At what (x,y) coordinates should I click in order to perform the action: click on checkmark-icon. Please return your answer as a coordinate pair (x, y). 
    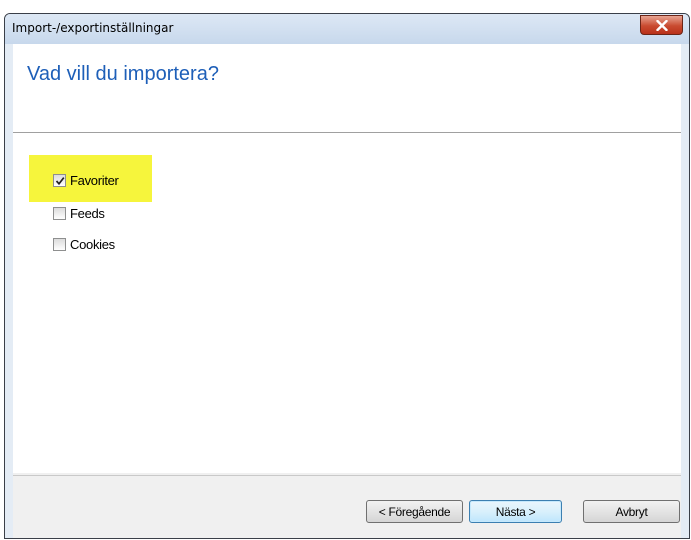
    Looking at the image, I should click on (60, 180).